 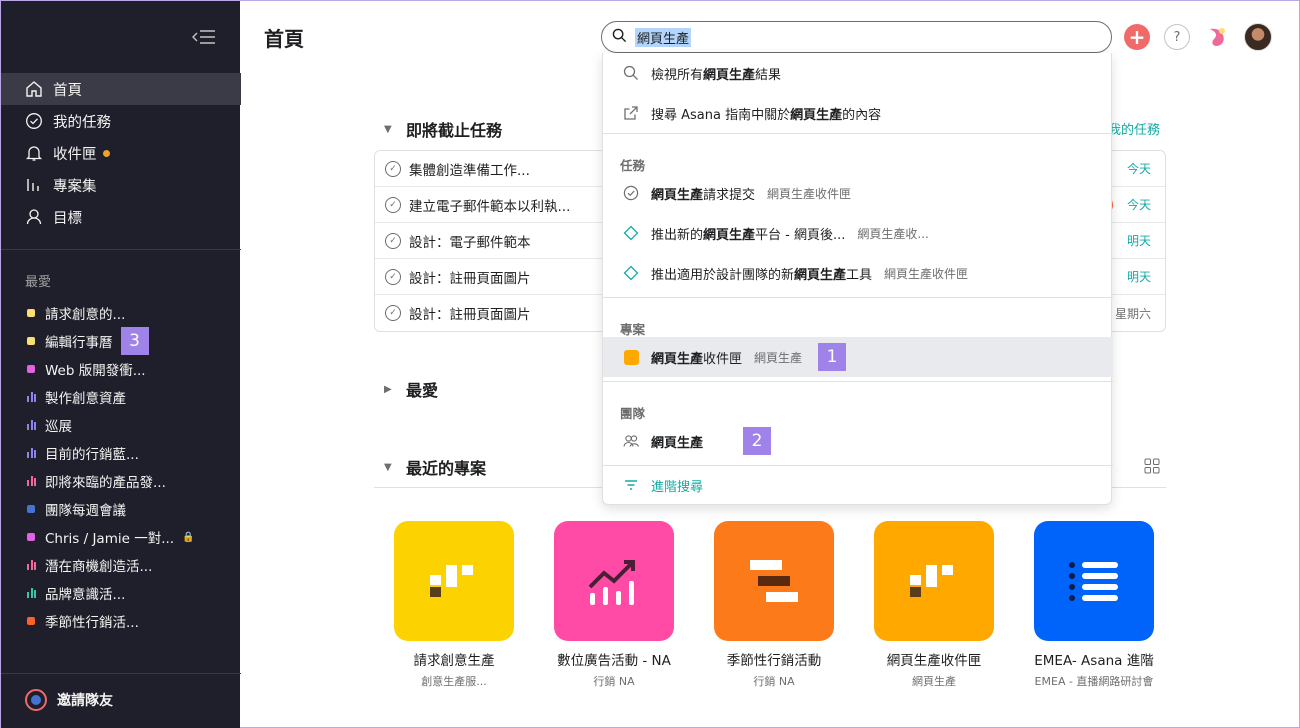 I want to click on goal-icon, so click(x=34, y=217).